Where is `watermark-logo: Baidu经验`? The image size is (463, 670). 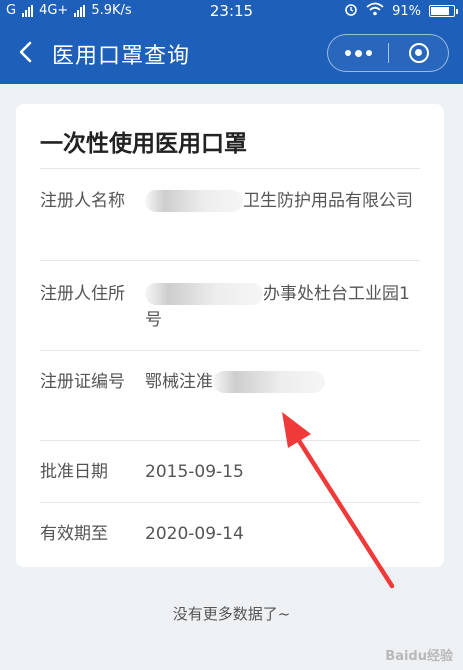 watermark-logo: Baidu经验 is located at coordinates (419, 656).